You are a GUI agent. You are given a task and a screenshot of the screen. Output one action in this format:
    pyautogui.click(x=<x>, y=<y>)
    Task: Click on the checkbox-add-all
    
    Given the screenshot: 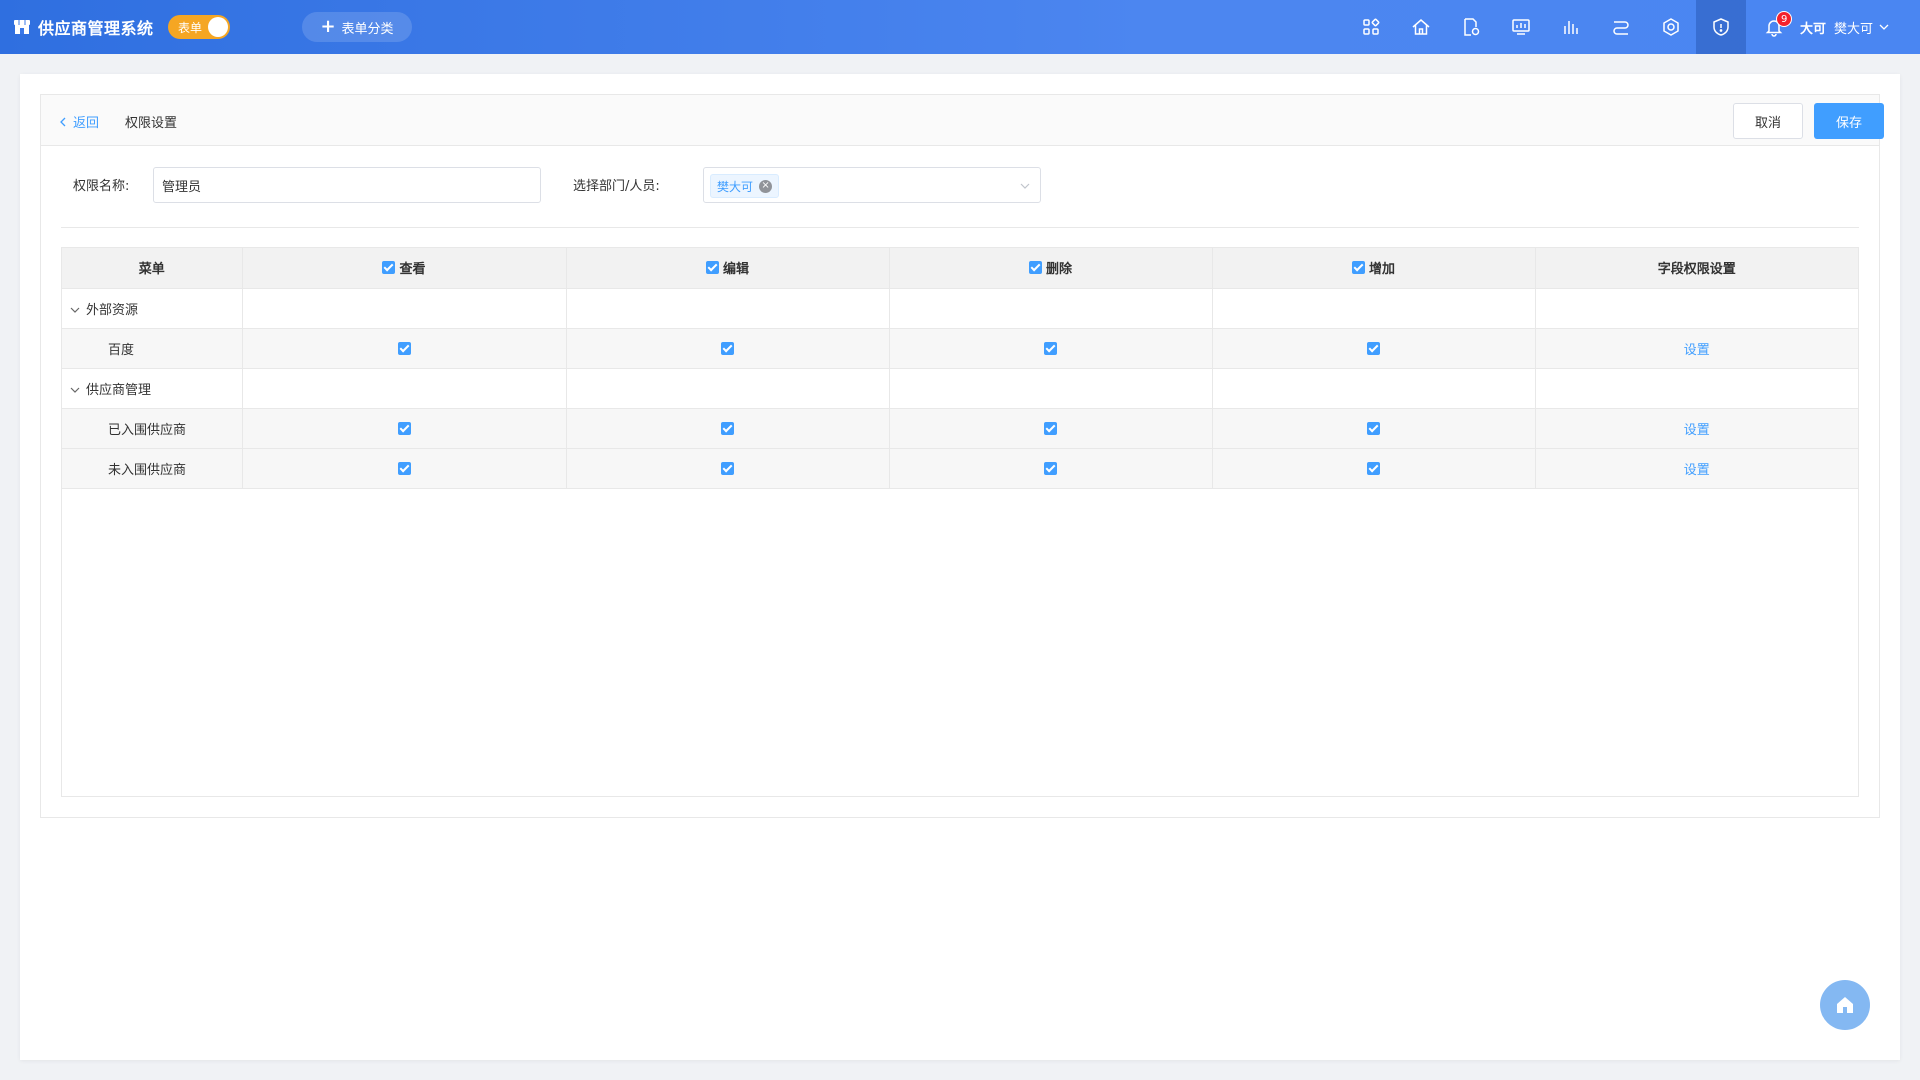 What is the action you would take?
    pyautogui.click(x=1358, y=268)
    